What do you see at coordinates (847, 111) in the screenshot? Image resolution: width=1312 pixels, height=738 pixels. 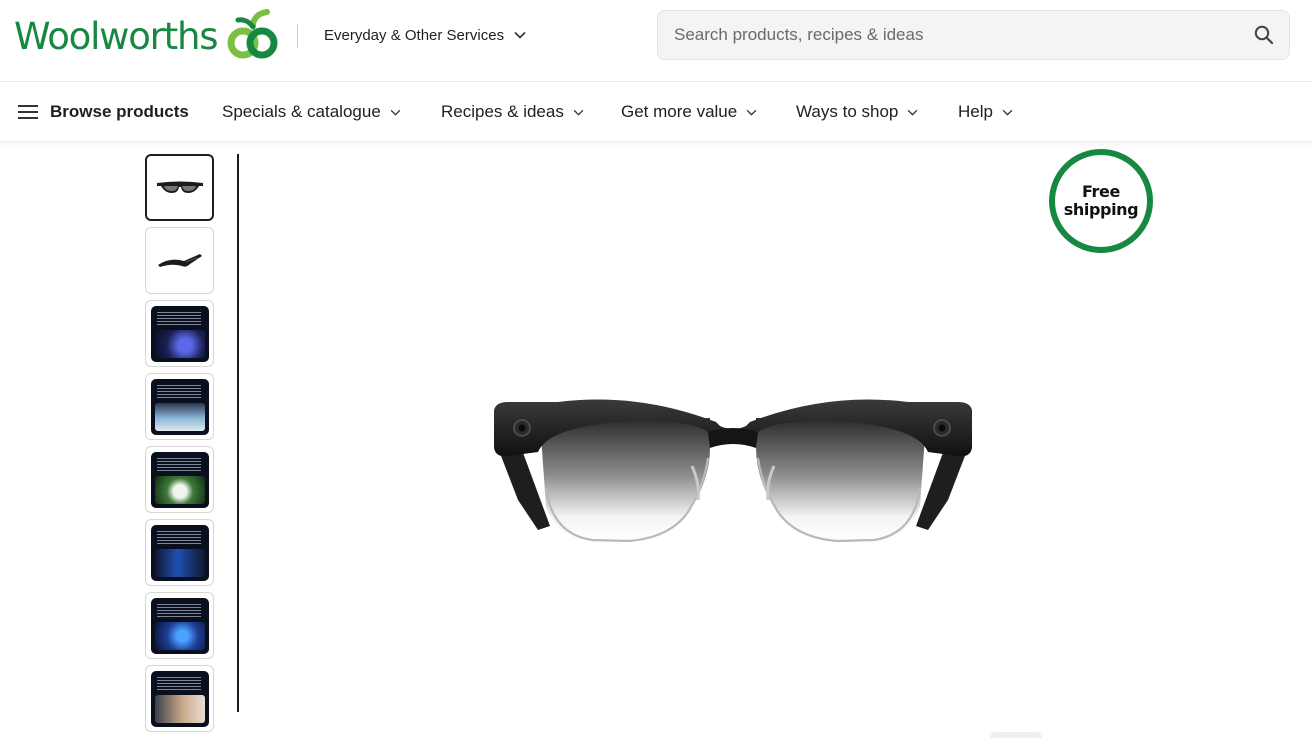 I see `nav-item-label: Ways to shop` at bounding box center [847, 111].